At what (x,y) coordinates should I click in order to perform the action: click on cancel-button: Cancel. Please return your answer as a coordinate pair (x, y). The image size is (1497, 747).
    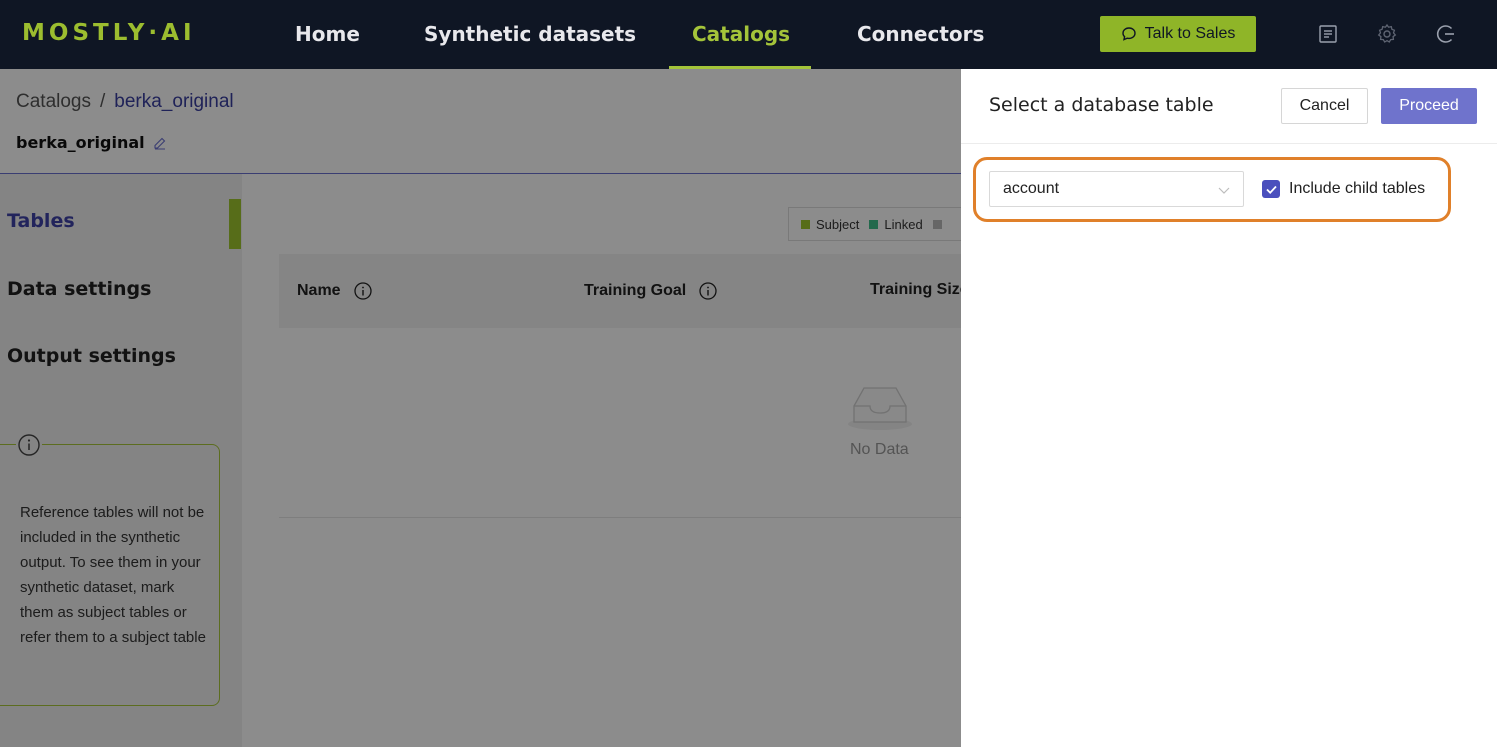
    Looking at the image, I should click on (1324, 106).